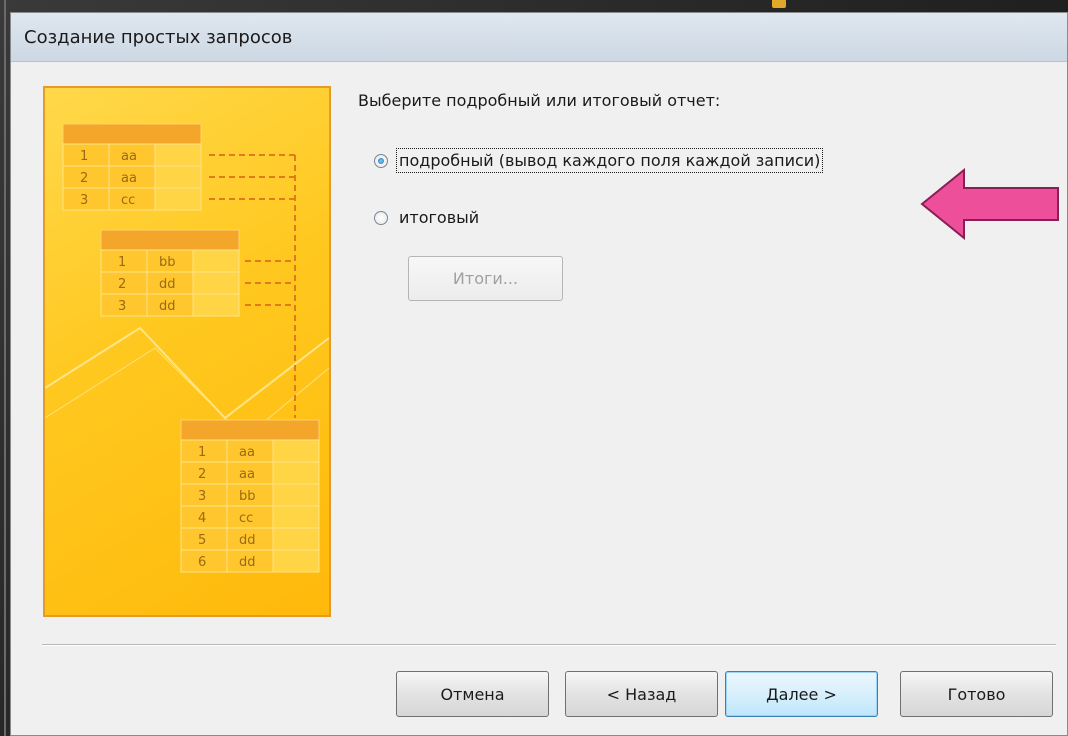  I want to click on back-button: < Назад, so click(641, 694).